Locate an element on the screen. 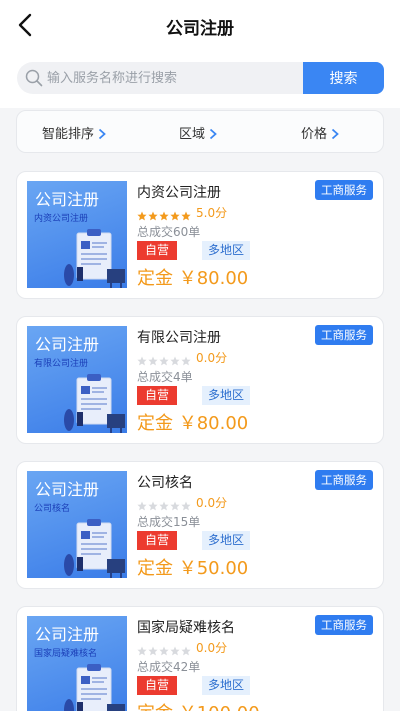  filter-sort: 智能排序 is located at coordinates (74, 132).